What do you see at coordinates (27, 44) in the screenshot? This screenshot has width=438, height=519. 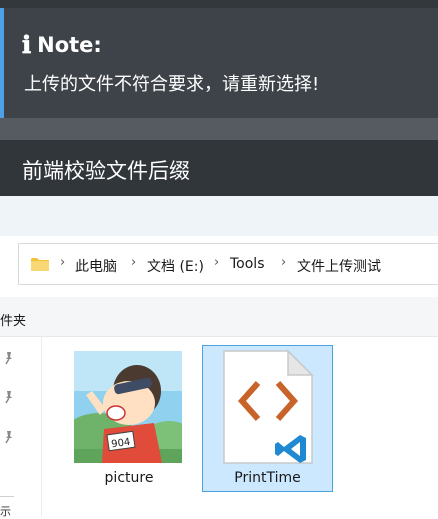 I see `info-icon: ℹ` at bounding box center [27, 44].